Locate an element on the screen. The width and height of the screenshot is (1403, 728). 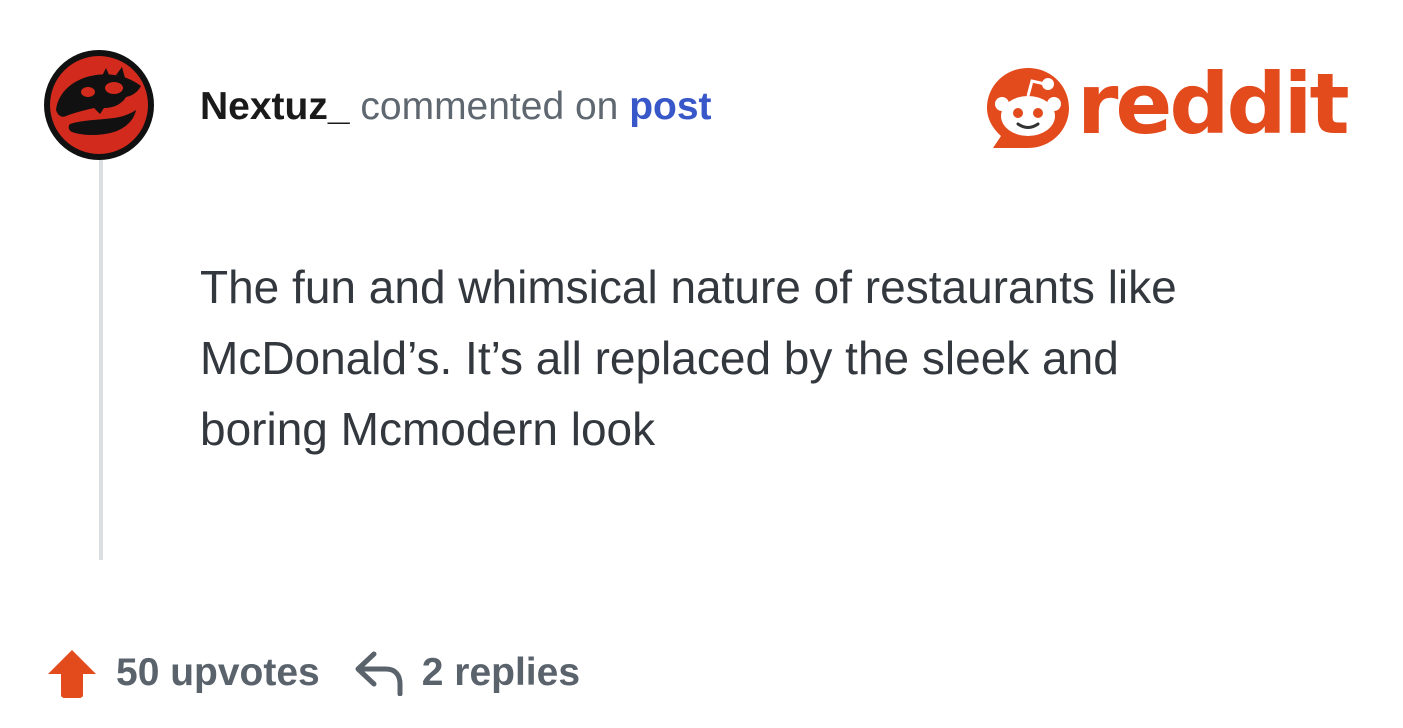
username-link: Nextuz_ is located at coordinates (275, 106).